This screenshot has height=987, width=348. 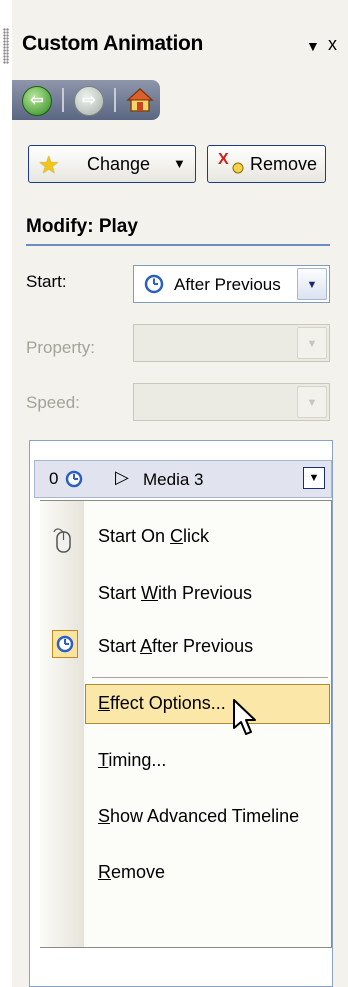 What do you see at coordinates (173, 479) in the screenshot?
I see `effect-item-name: Media 3` at bounding box center [173, 479].